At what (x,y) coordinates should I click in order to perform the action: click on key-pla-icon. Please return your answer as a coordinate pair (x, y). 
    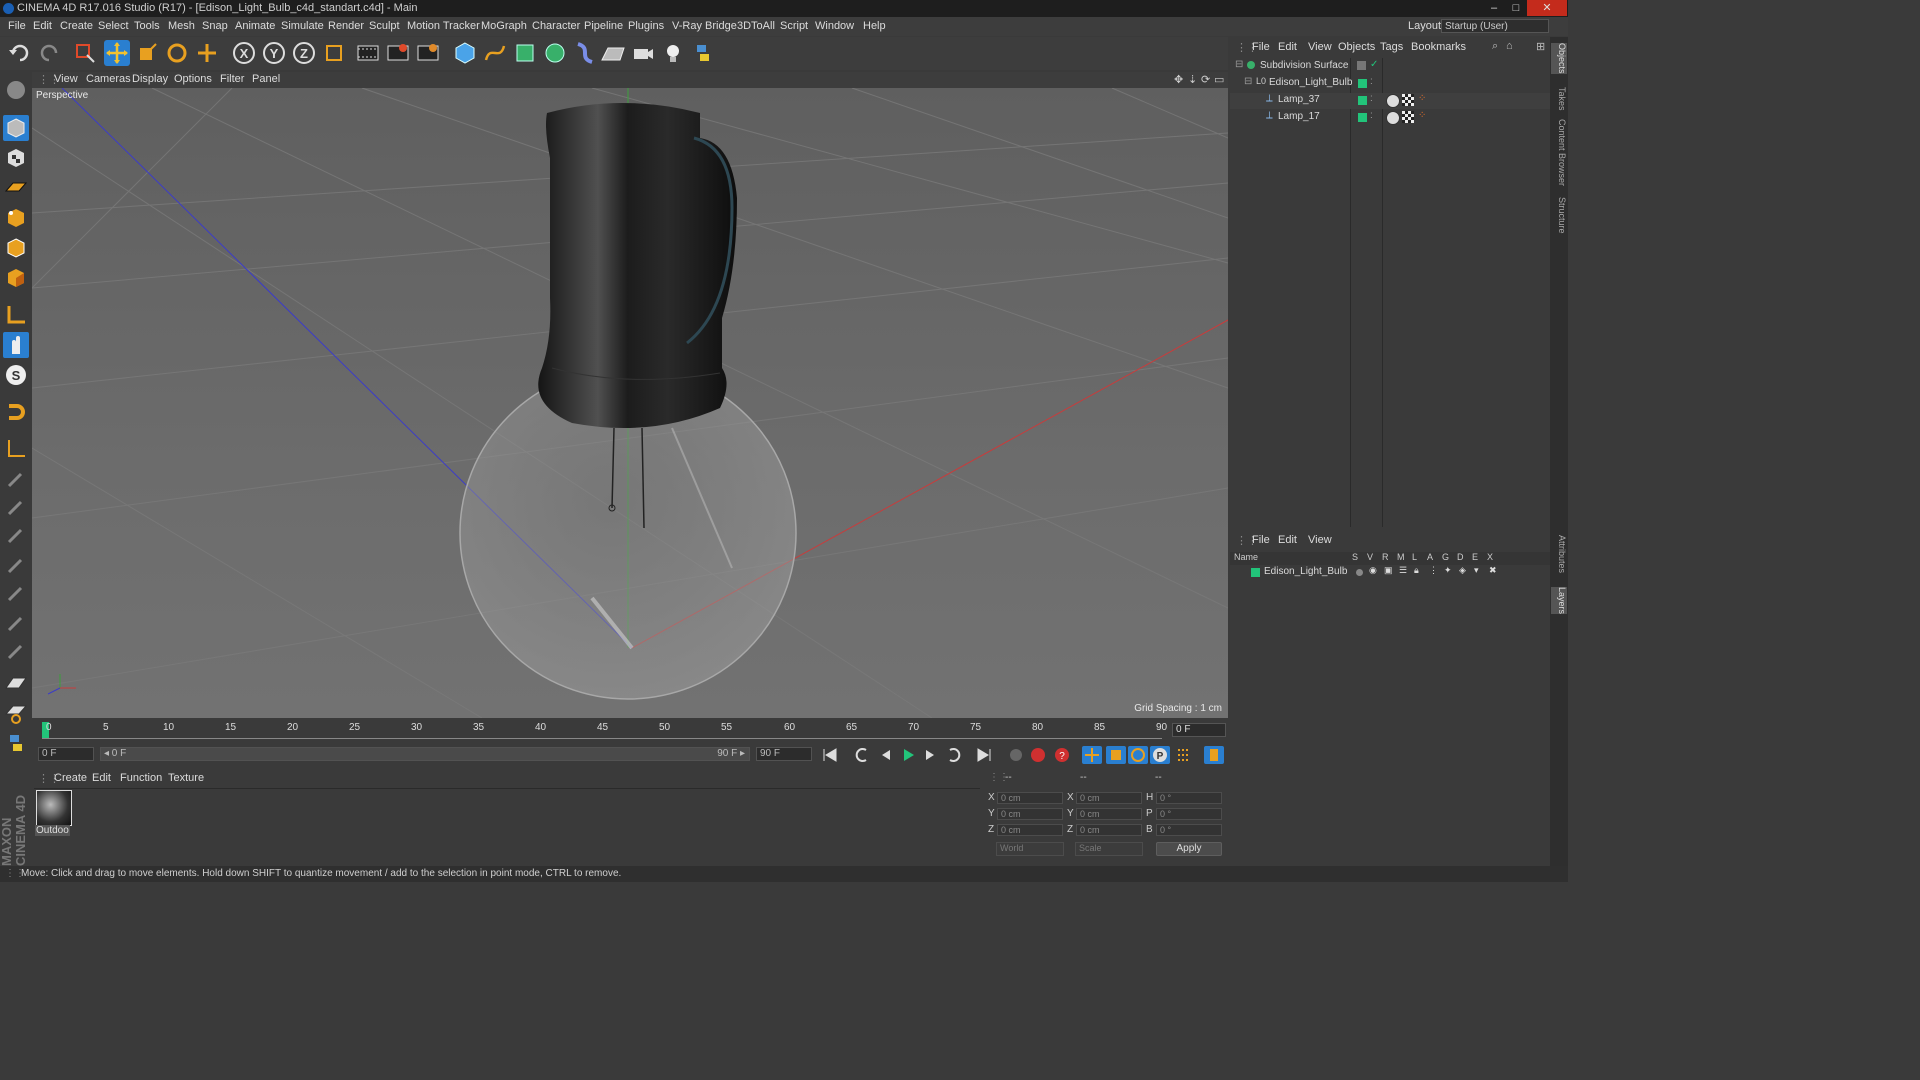
    Looking at the image, I should click on (1184, 755).